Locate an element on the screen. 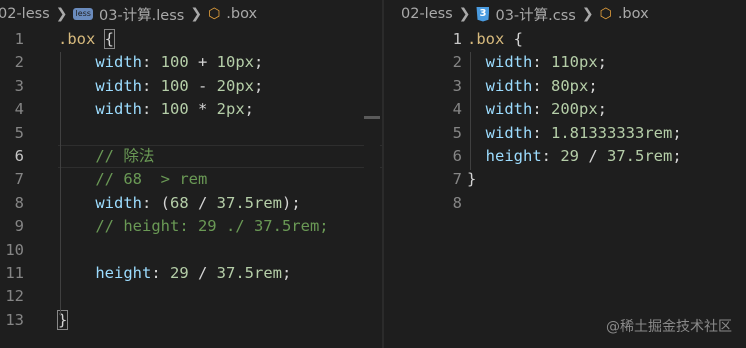 This screenshot has width=746, height=348. code-line: 8 is located at coordinates (565, 203).